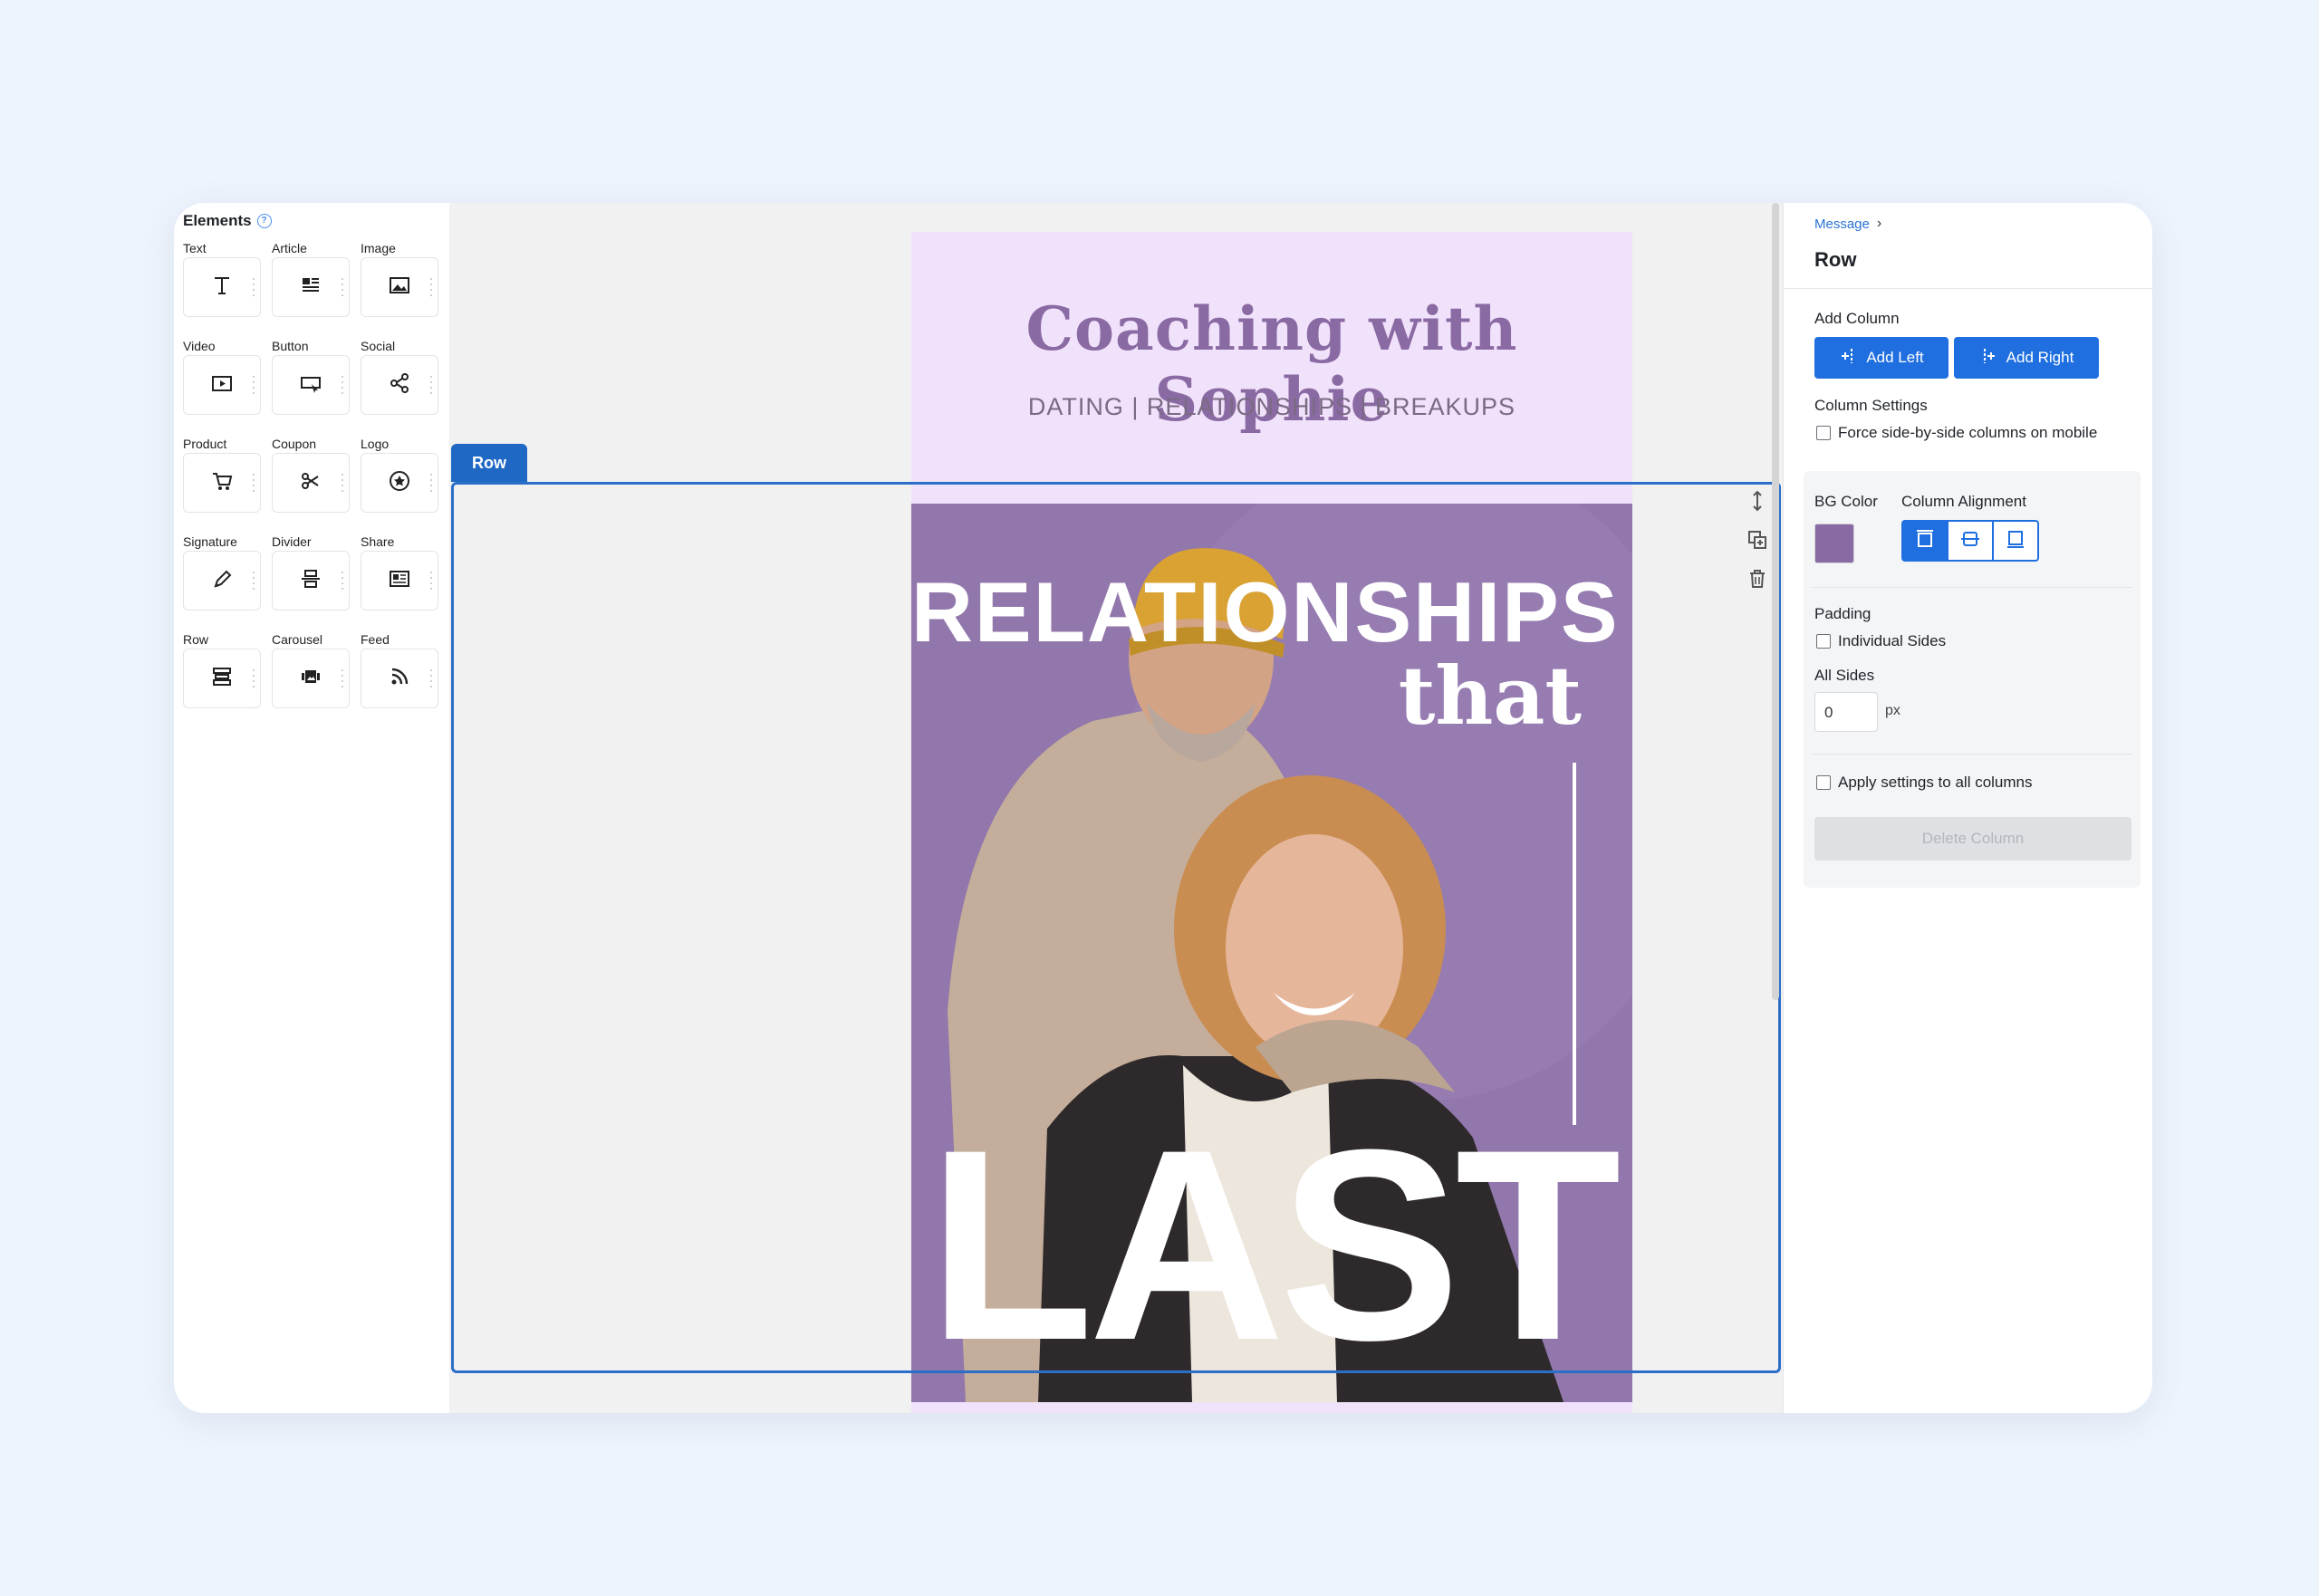 This screenshot has width=2319, height=1596. What do you see at coordinates (264, 221) in the screenshot?
I see `help-icon: ?` at bounding box center [264, 221].